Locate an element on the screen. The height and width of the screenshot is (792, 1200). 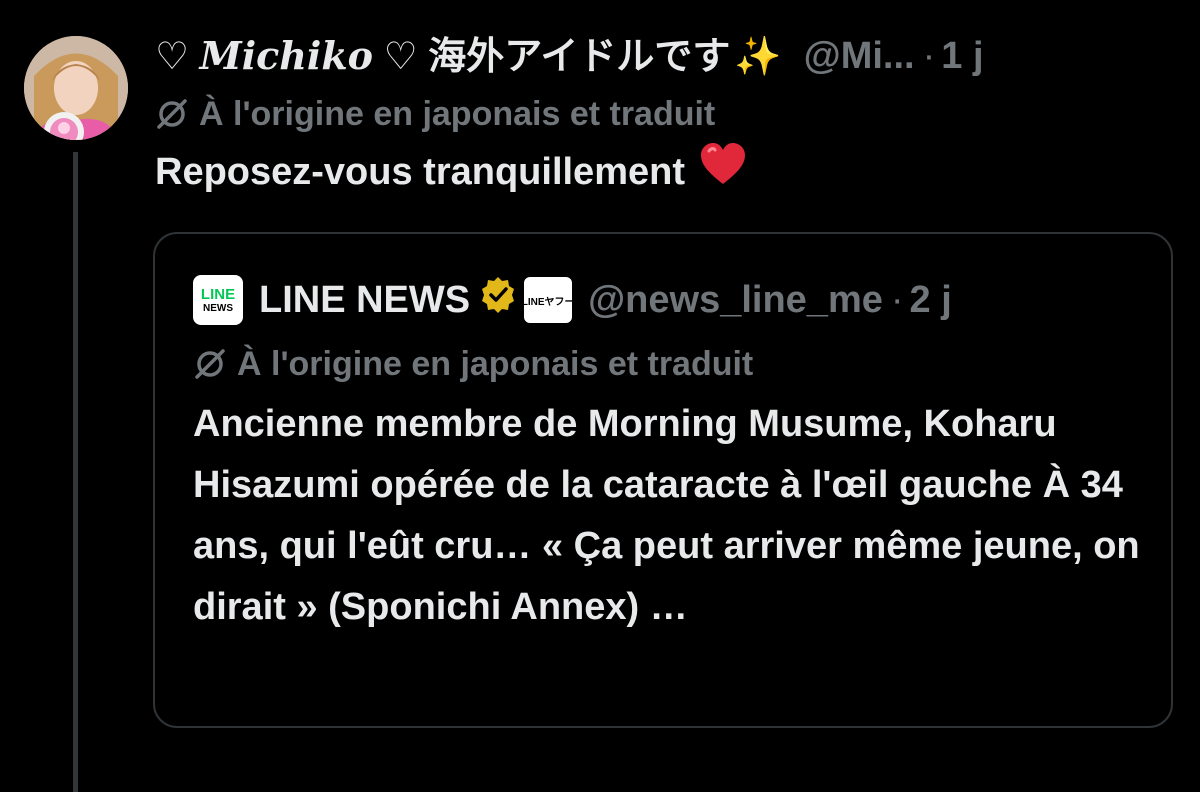
avatar-photo is located at coordinates (76, 88).